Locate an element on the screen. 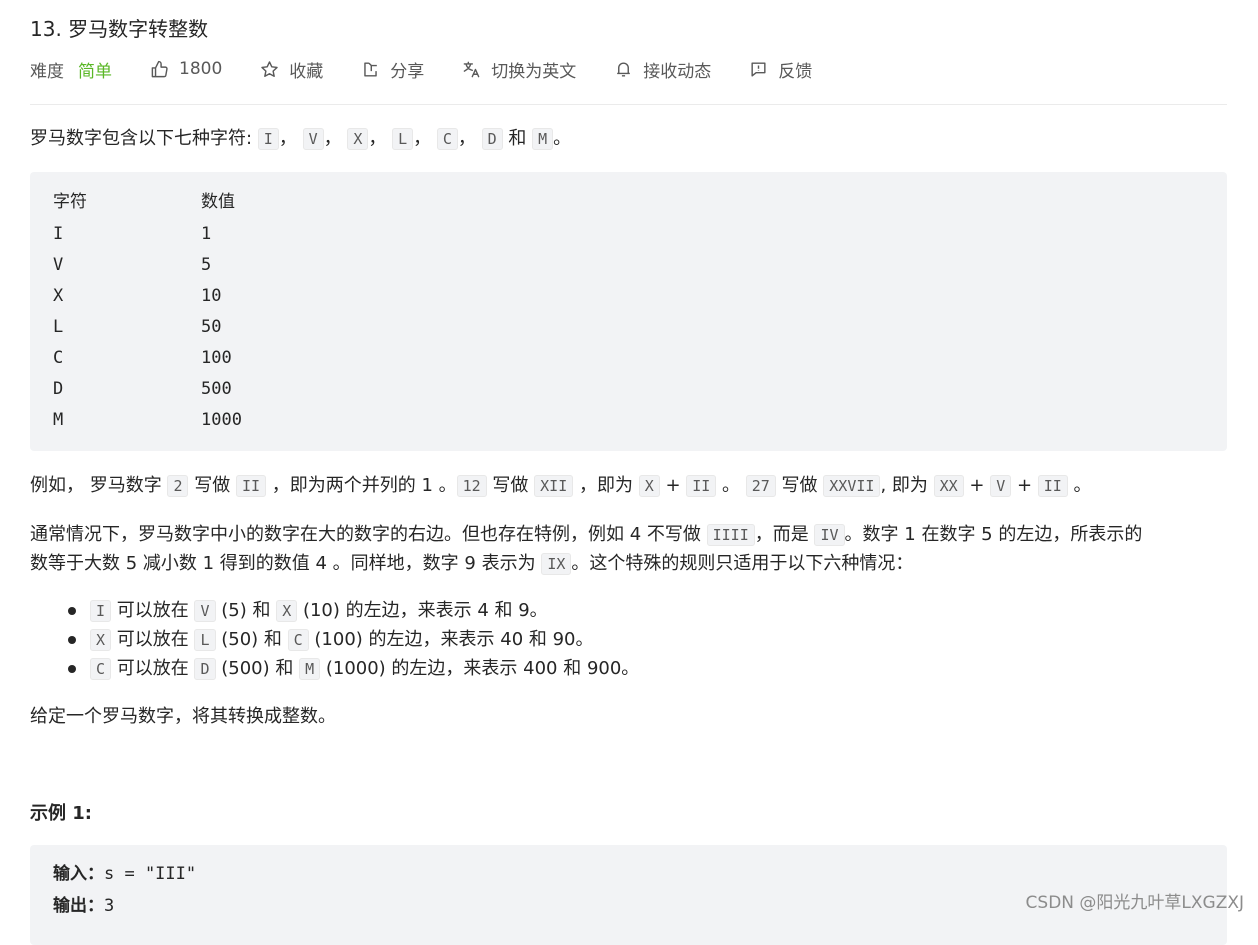 This screenshot has width=1258, height=945. feedback-button: 反馈 is located at coordinates (780, 69).